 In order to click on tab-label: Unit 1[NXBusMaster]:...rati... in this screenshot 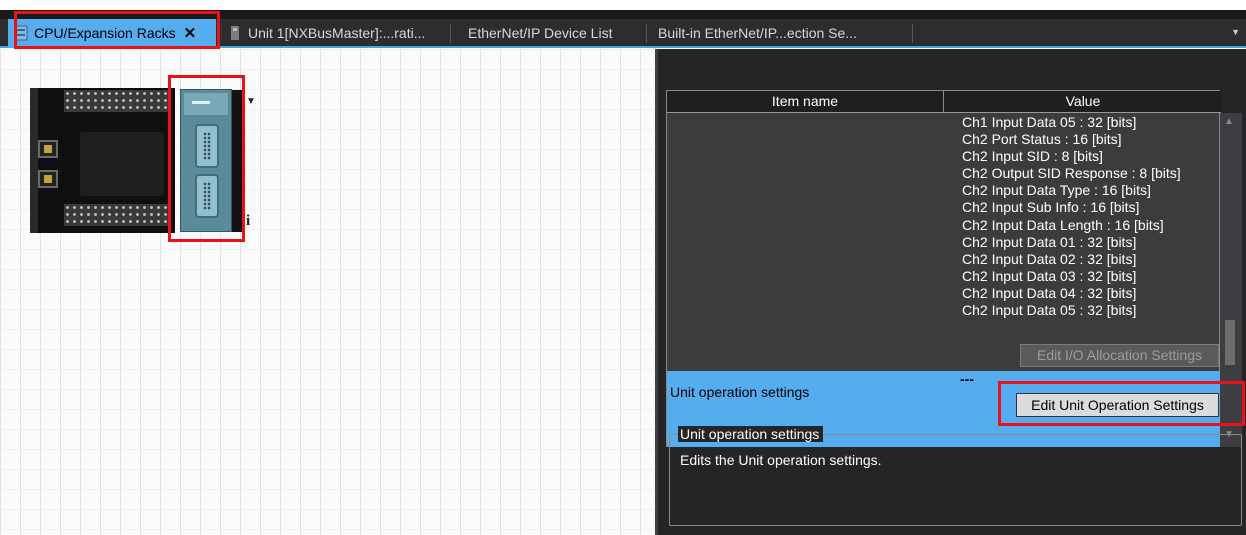, I will do `click(337, 33)`.